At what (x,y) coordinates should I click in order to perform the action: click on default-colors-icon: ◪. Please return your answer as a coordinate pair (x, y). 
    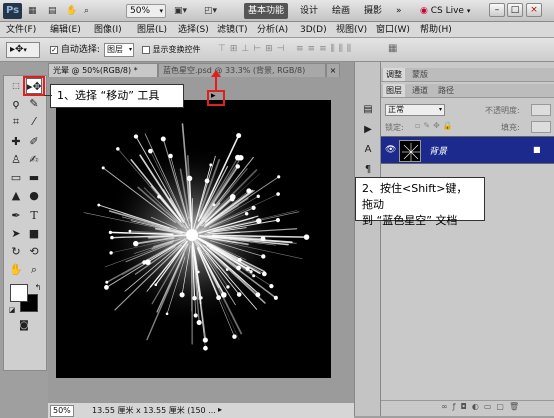
    Looking at the image, I should click on (12, 310).